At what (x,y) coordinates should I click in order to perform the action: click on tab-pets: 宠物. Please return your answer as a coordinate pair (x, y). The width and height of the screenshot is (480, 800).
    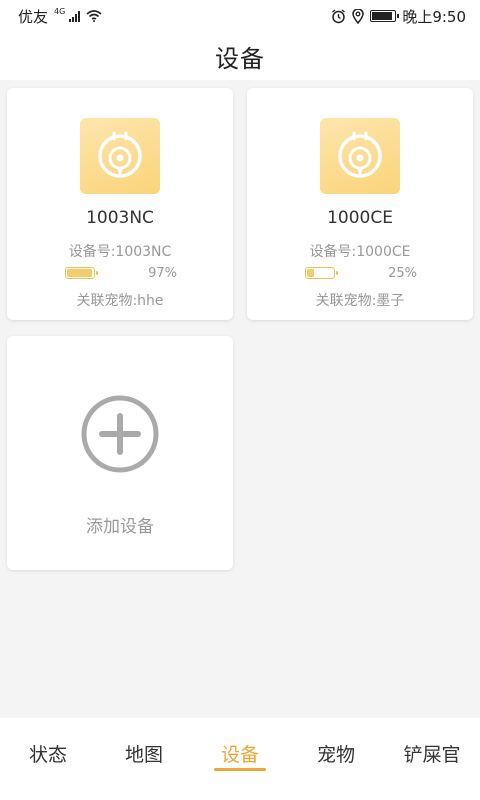
    Looking at the image, I should click on (336, 759).